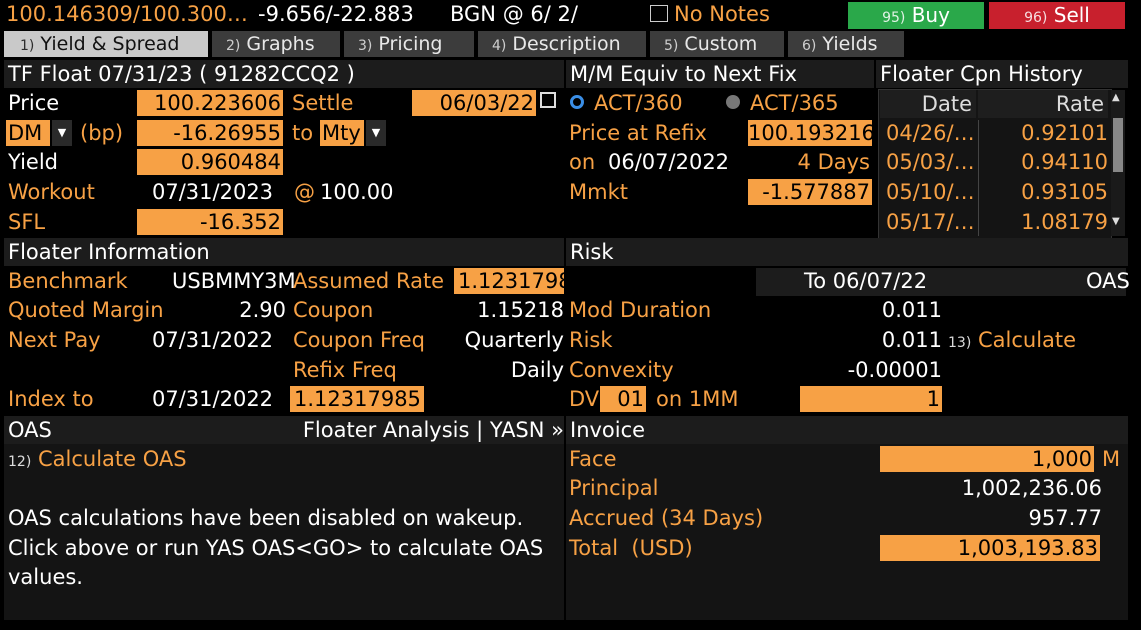 The image size is (1141, 630). I want to click on calculate-oas-link: 12) Calculate OAS, so click(97, 459).